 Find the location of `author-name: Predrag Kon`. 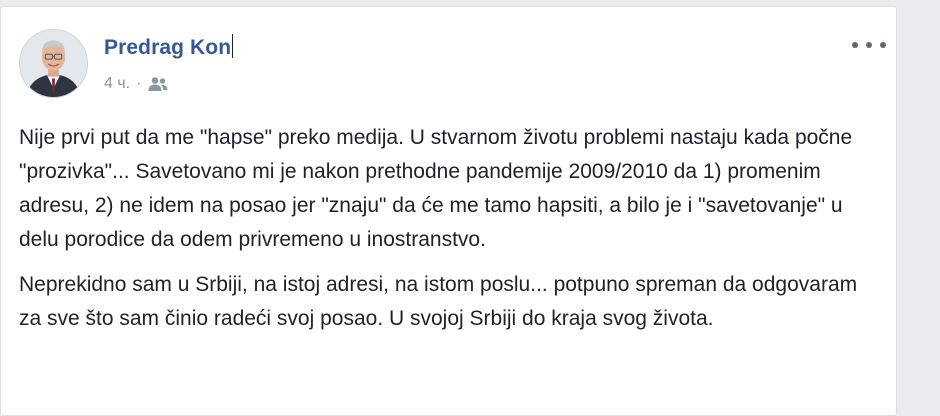

author-name: Predrag Kon is located at coordinates (169, 47).